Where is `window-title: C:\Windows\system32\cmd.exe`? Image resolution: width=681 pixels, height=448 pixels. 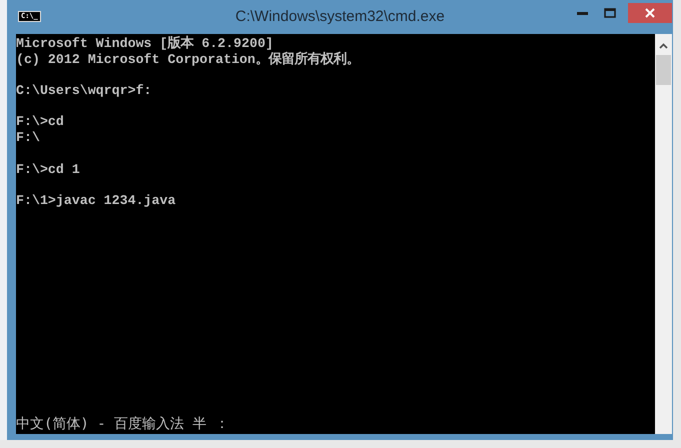
window-title: C:\Windows\system32\cmd.exe is located at coordinates (340, 16).